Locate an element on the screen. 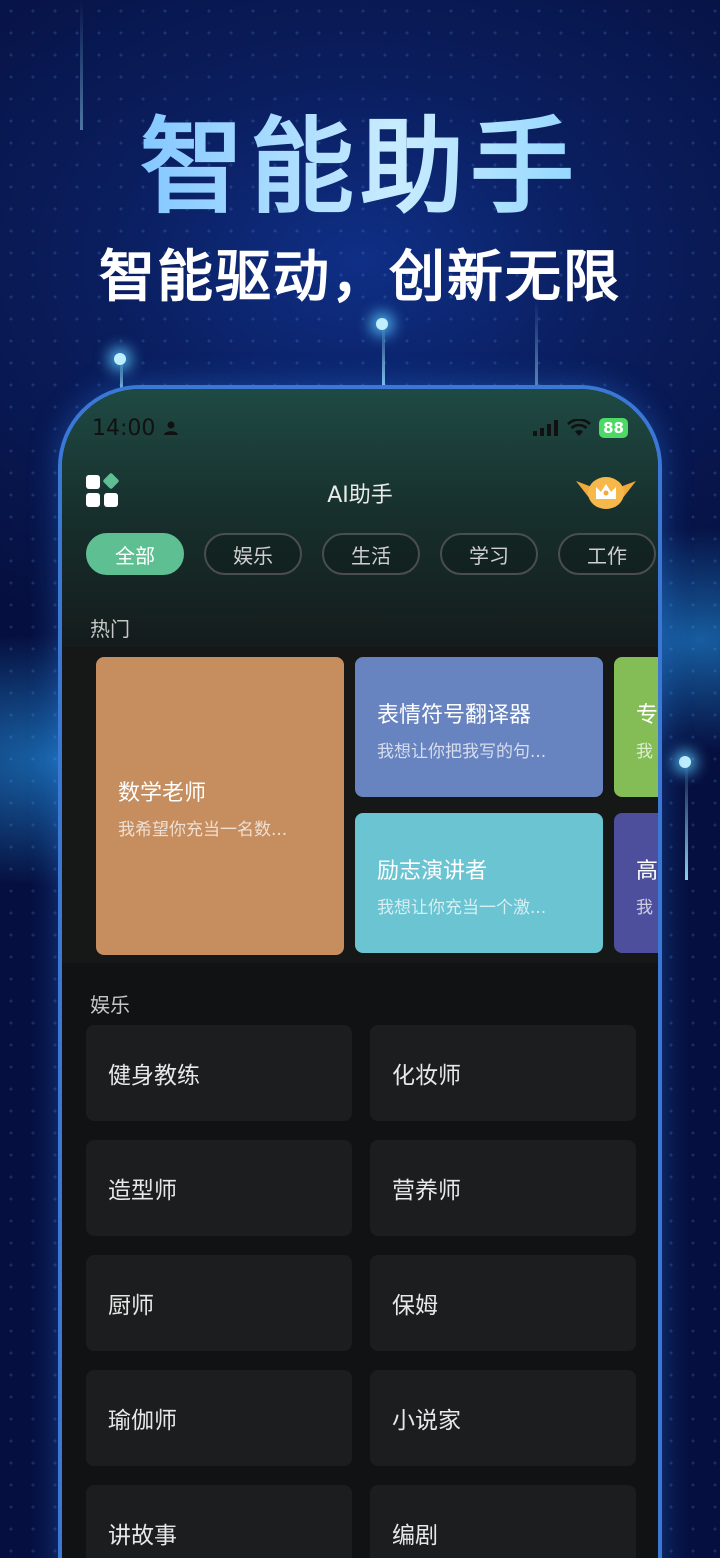 The image size is (720, 1558). nav-bar: AI助手 is located at coordinates (360, 491).